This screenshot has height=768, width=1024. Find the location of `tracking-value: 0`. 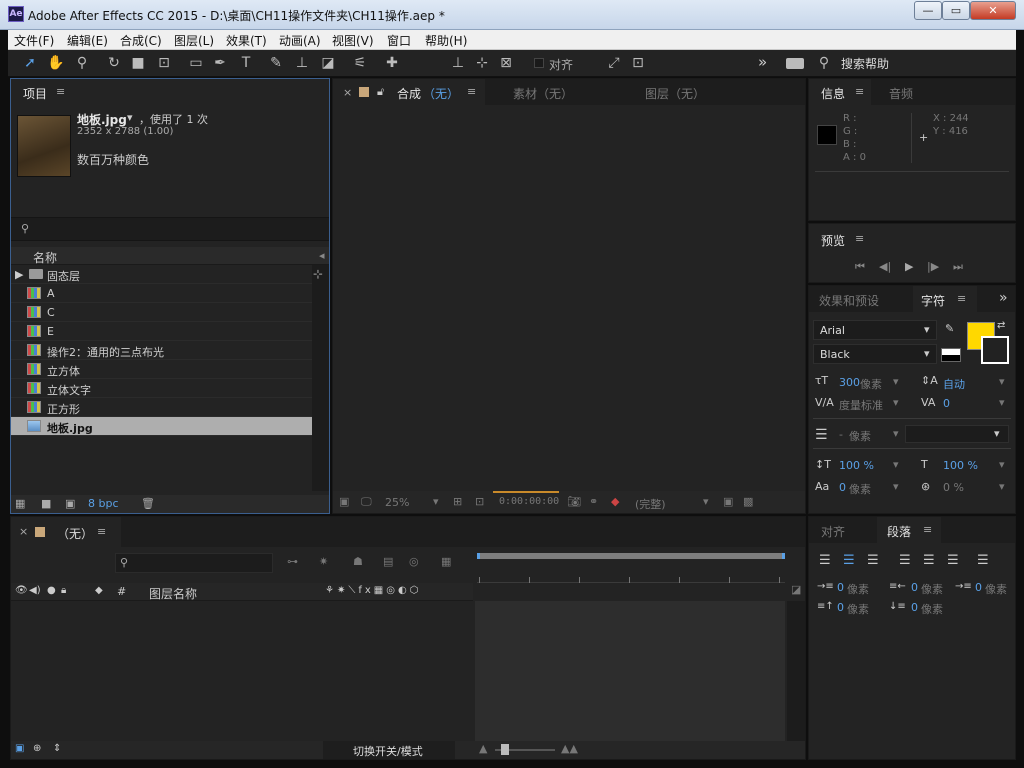

tracking-value: 0 is located at coordinates (946, 403).